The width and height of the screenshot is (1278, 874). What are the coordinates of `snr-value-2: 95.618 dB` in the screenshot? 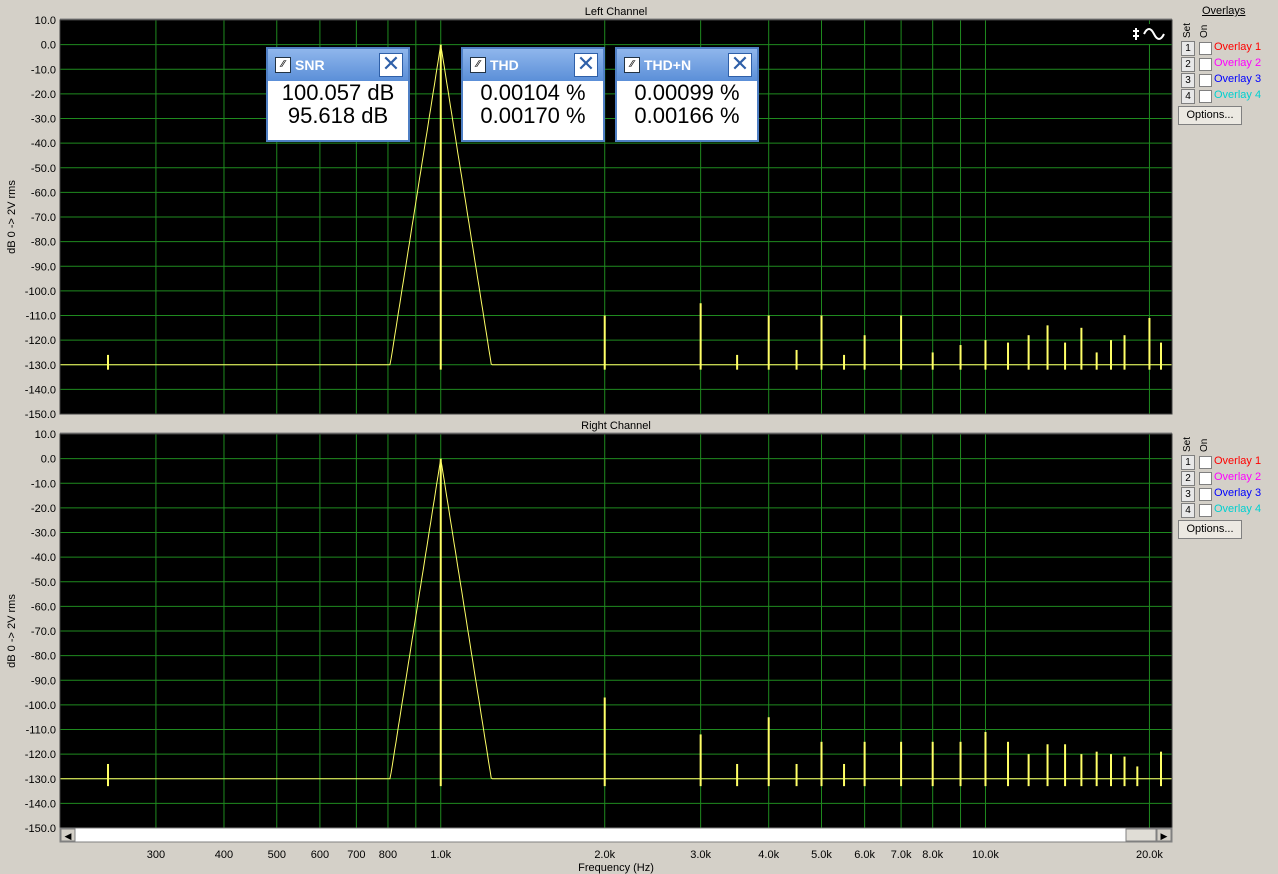 It's located at (338, 115).